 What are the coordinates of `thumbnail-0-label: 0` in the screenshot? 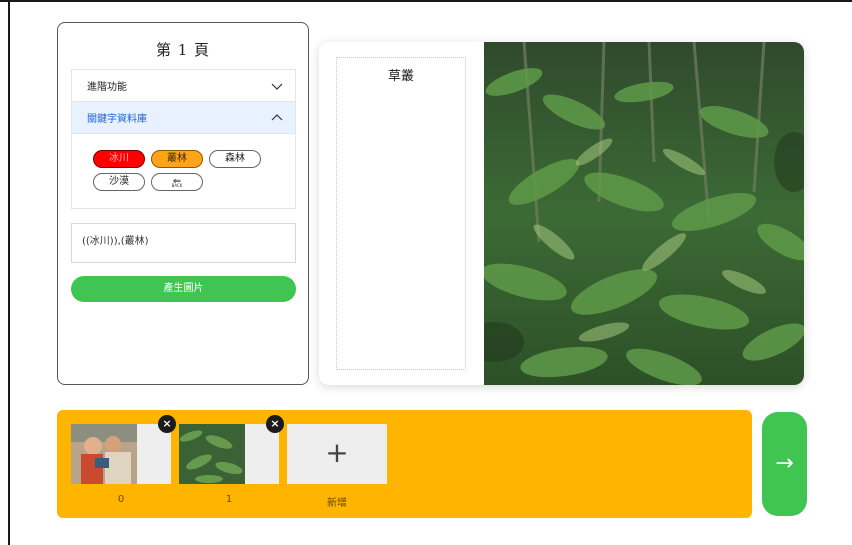 It's located at (121, 499).